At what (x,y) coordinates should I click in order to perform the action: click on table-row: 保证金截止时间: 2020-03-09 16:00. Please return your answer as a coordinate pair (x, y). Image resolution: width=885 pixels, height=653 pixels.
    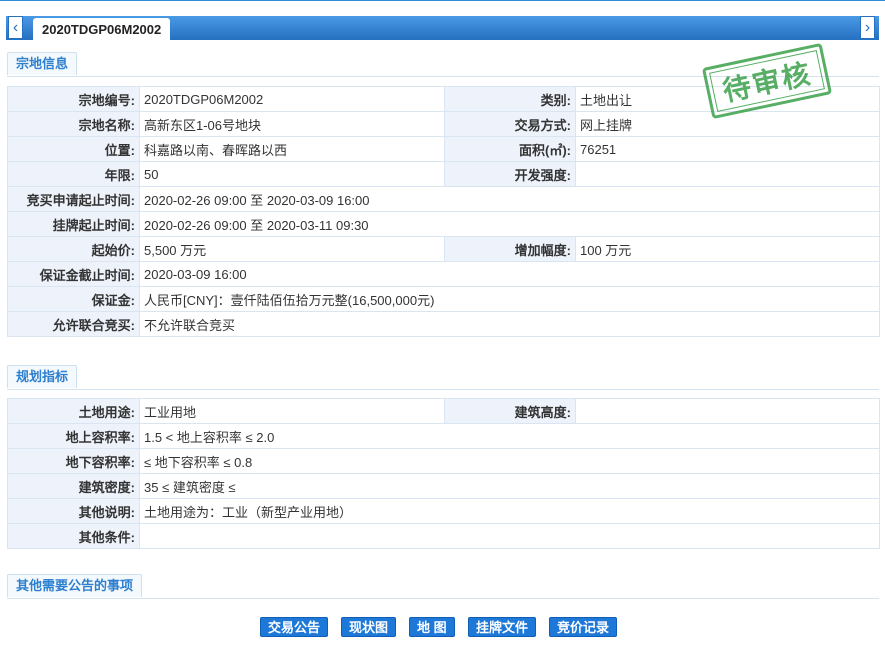
    Looking at the image, I should click on (443, 274).